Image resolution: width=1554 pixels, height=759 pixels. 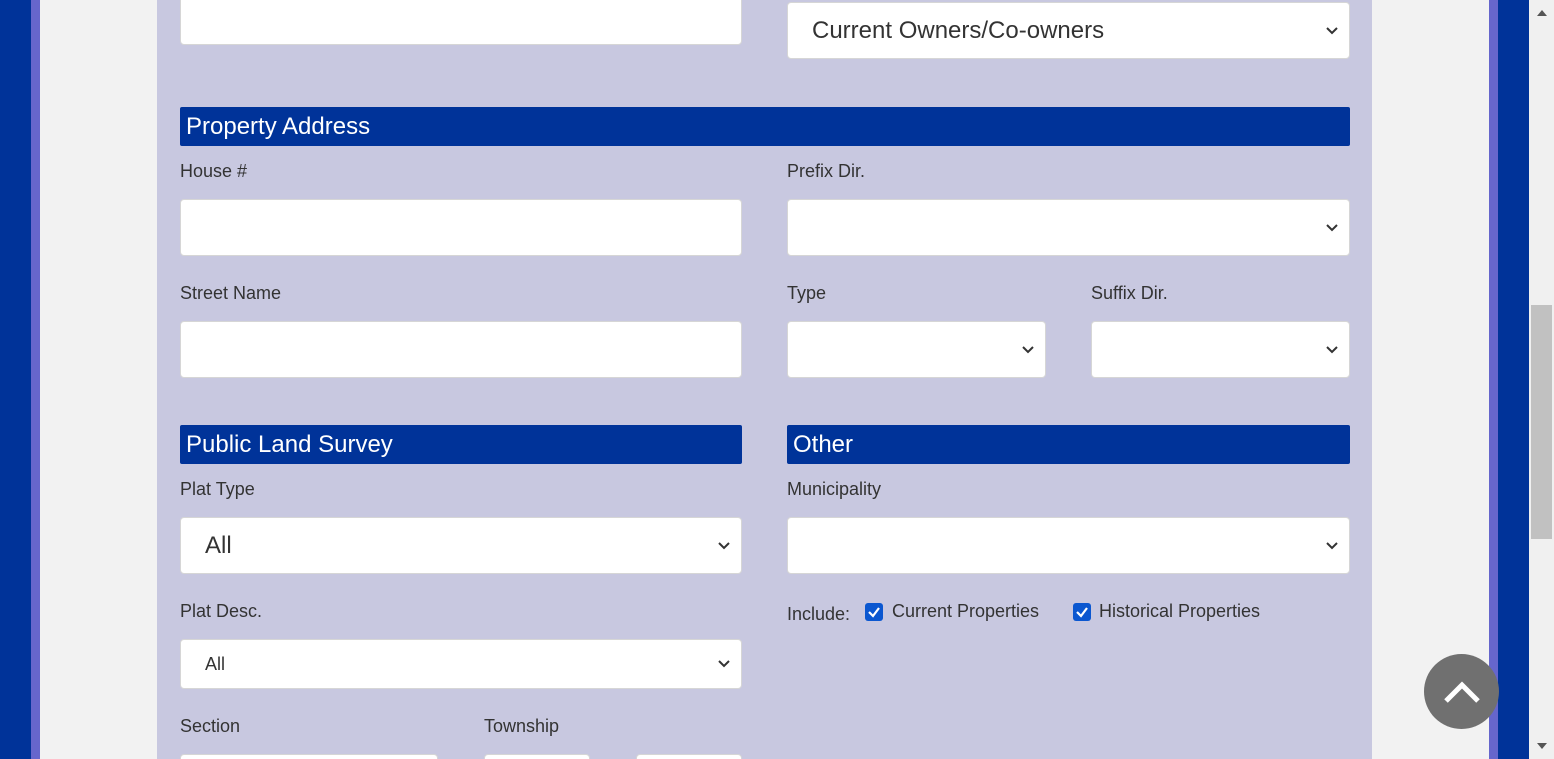 What do you see at coordinates (289, 444) in the screenshot?
I see `public-land-survey-title: Public Land Survey` at bounding box center [289, 444].